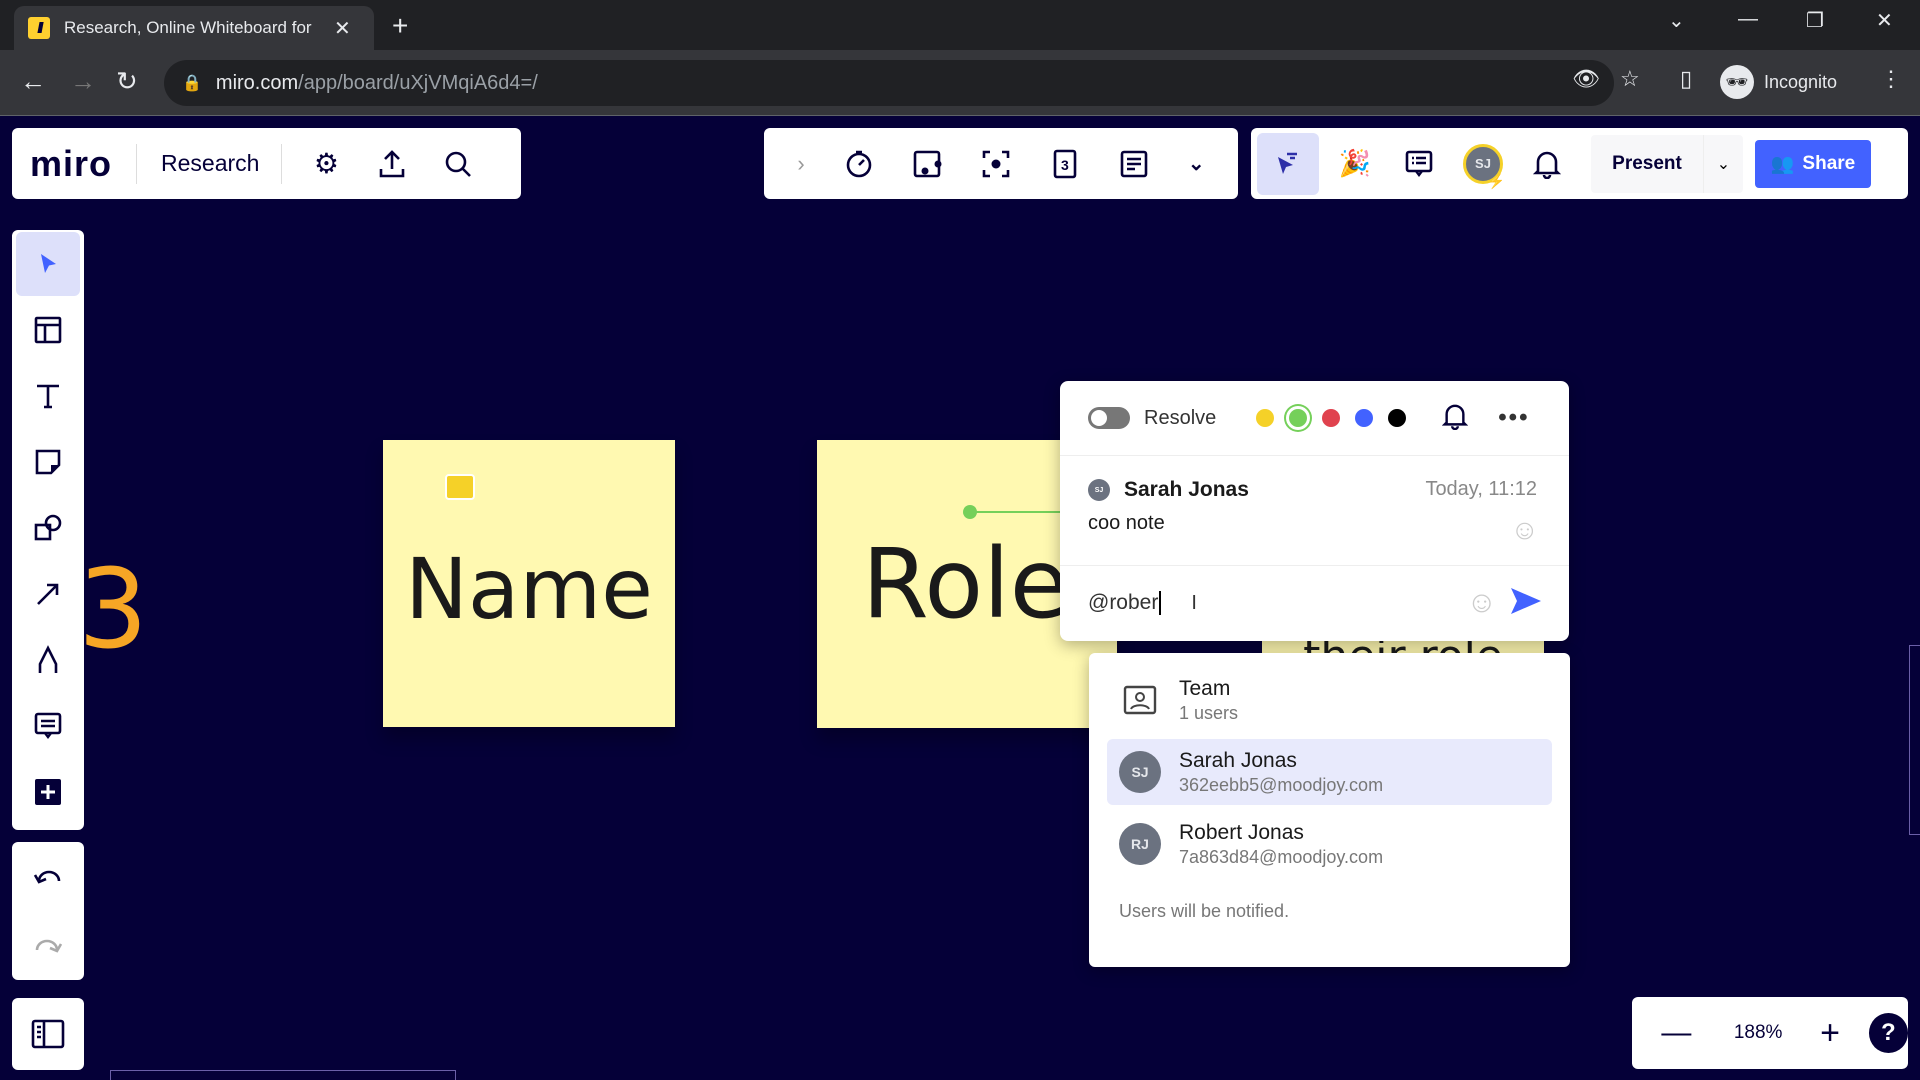 The width and height of the screenshot is (1920, 1080). What do you see at coordinates (1813, 163) in the screenshot?
I see `share-button: 👥 Share` at bounding box center [1813, 163].